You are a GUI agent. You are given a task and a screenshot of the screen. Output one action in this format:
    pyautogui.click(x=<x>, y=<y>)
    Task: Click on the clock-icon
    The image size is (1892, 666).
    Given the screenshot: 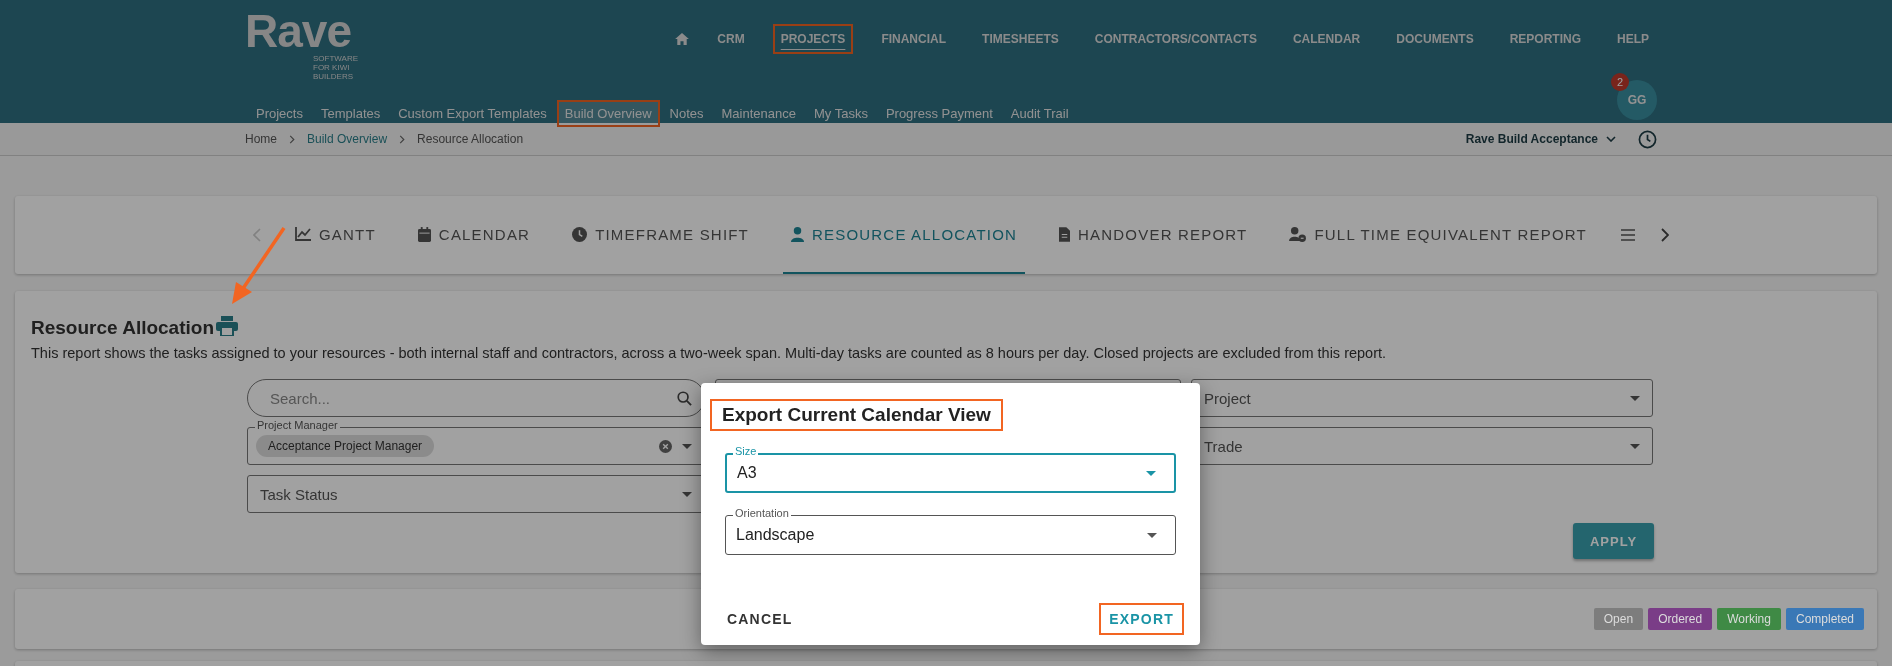 What is the action you would take?
    pyautogui.click(x=580, y=234)
    